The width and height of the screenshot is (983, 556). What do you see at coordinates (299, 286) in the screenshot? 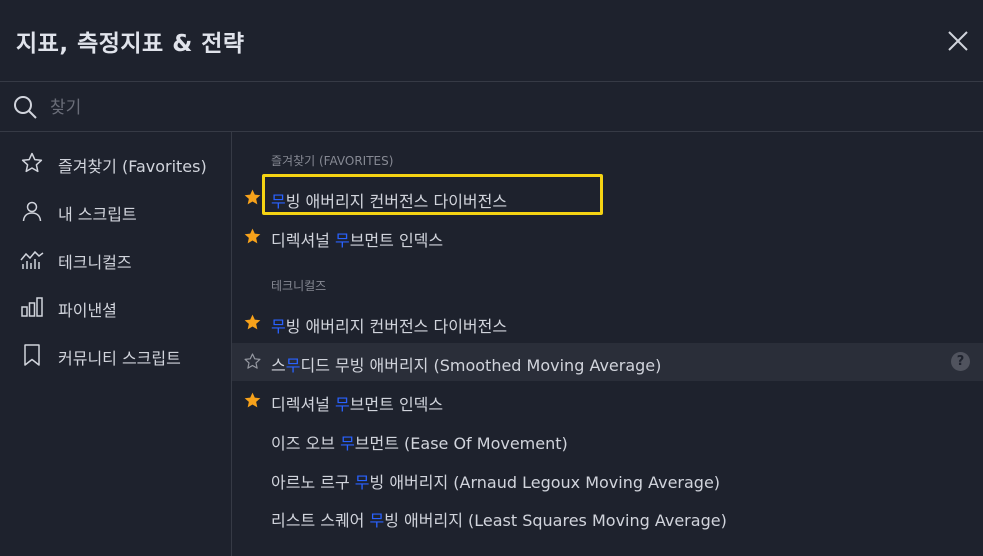
I see `section-title-technicals: 테크니컬즈` at bounding box center [299, 286].